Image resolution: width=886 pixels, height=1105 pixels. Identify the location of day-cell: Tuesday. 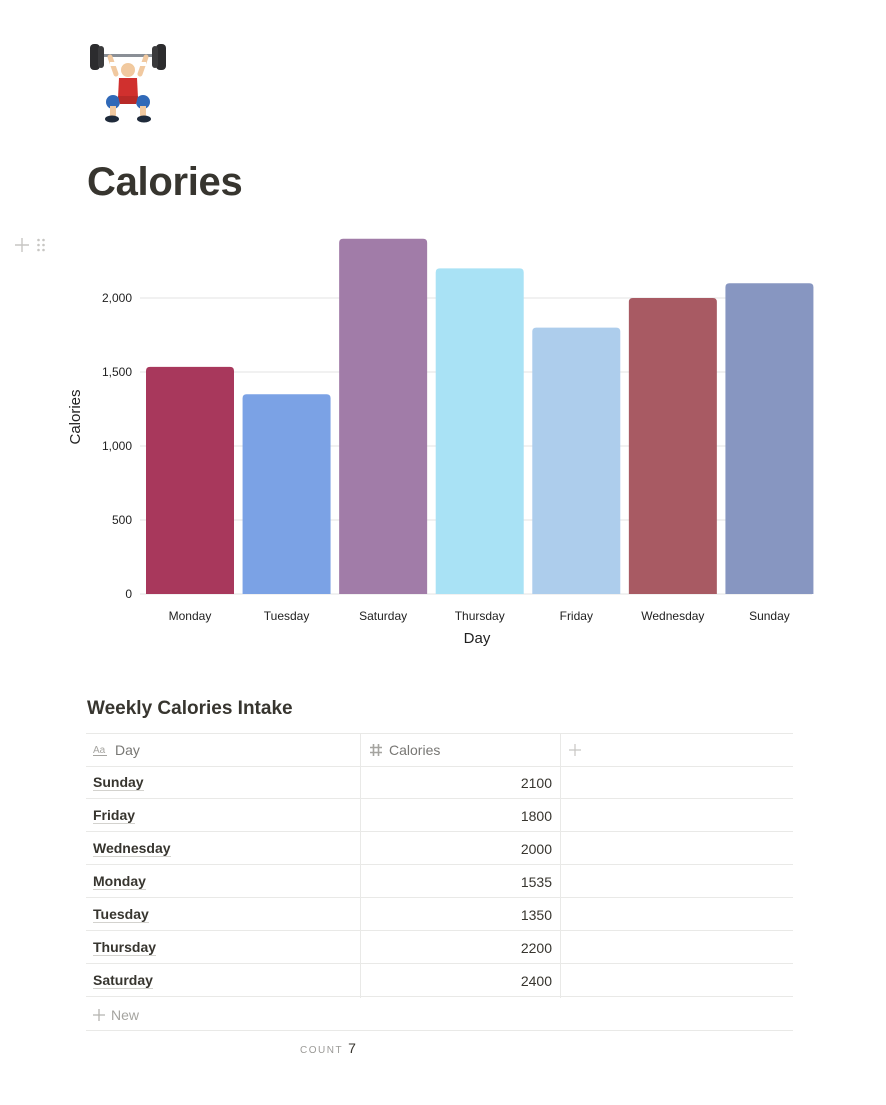
(121, 914).